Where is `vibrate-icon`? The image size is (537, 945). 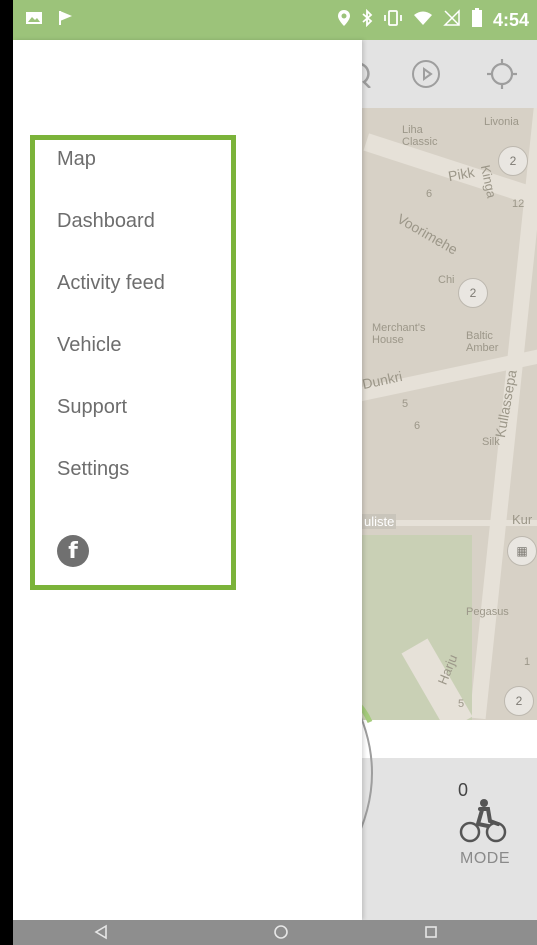 vibrate-icon is located at coordinates (393, 20).